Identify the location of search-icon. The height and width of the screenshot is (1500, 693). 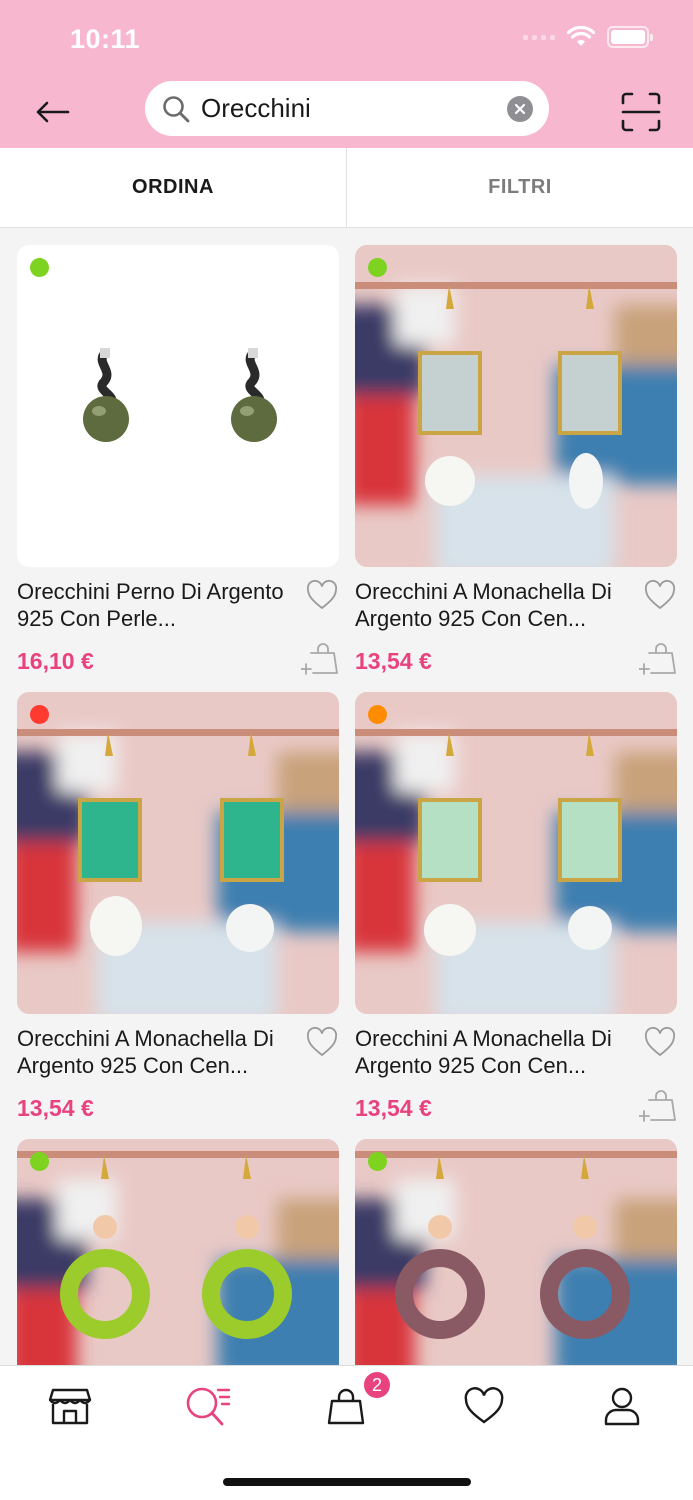
(176, 108).